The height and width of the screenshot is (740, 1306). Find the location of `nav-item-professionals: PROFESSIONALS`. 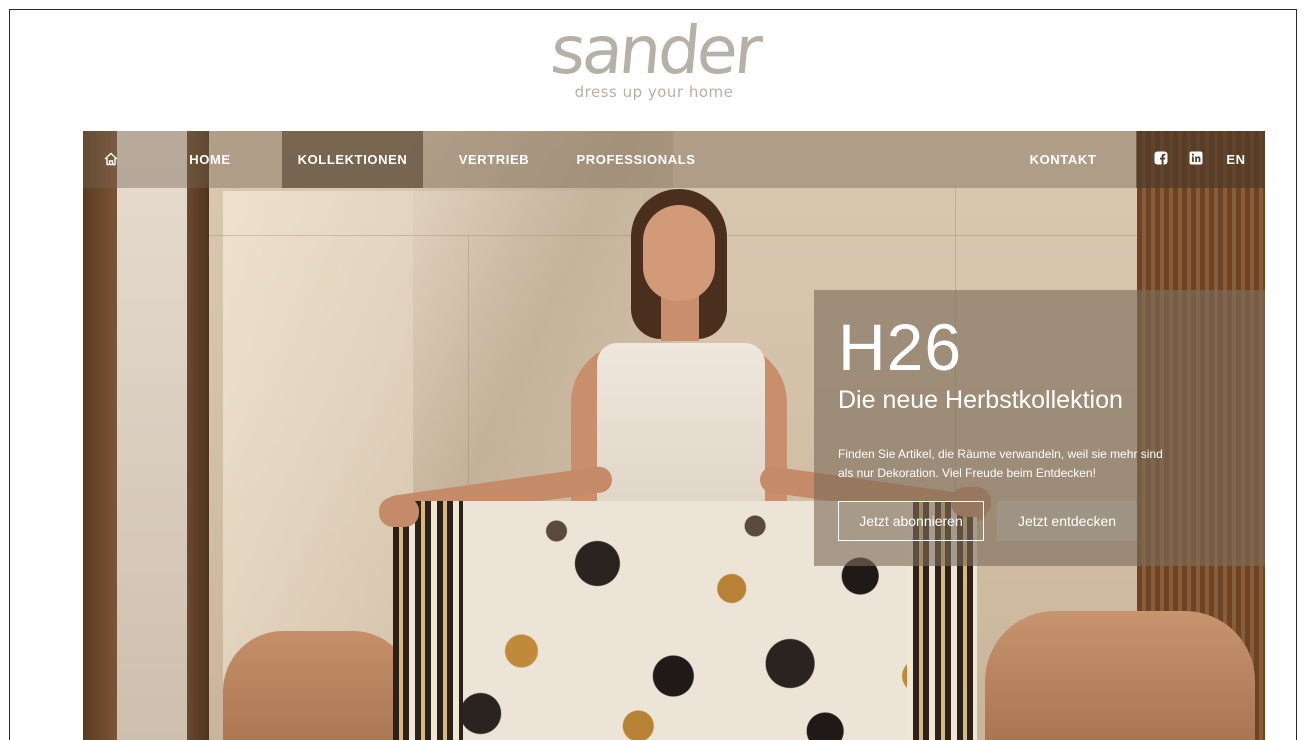

nav-item-professionals: PROFESSIONALS is located at coordinates (636, 159).